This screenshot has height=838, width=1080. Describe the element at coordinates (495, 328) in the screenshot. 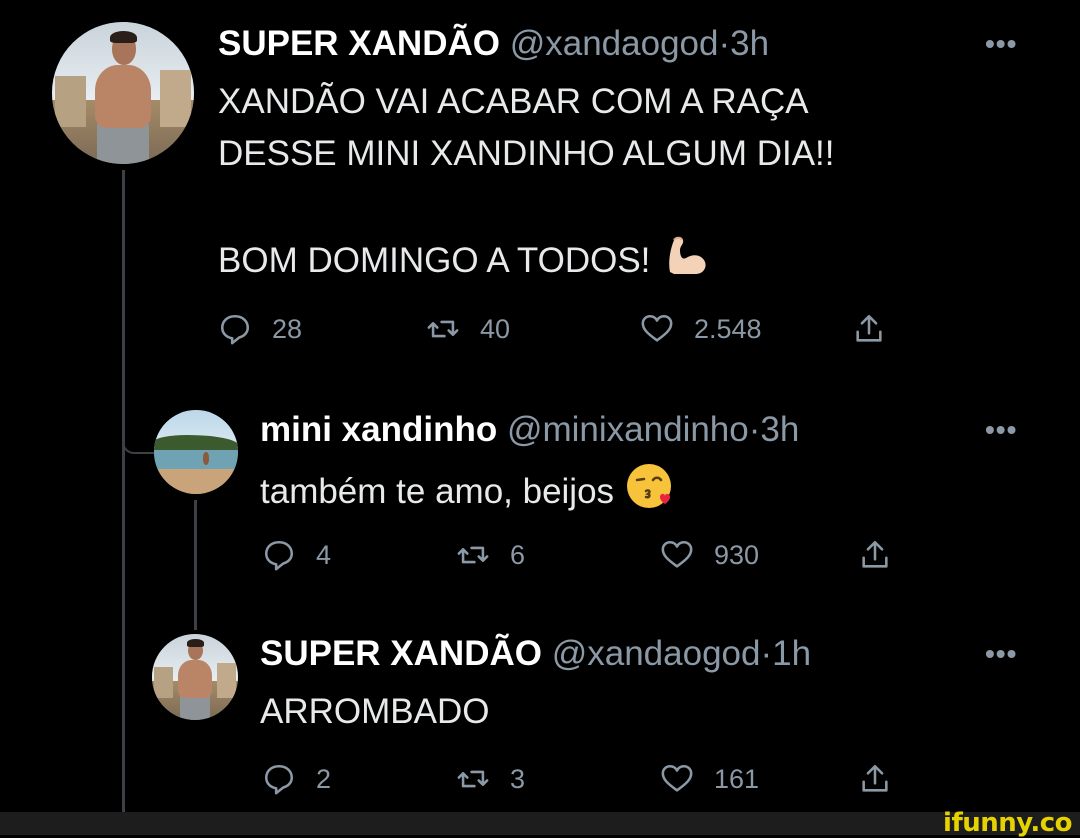

I see `retweet-count: 40` at that location.